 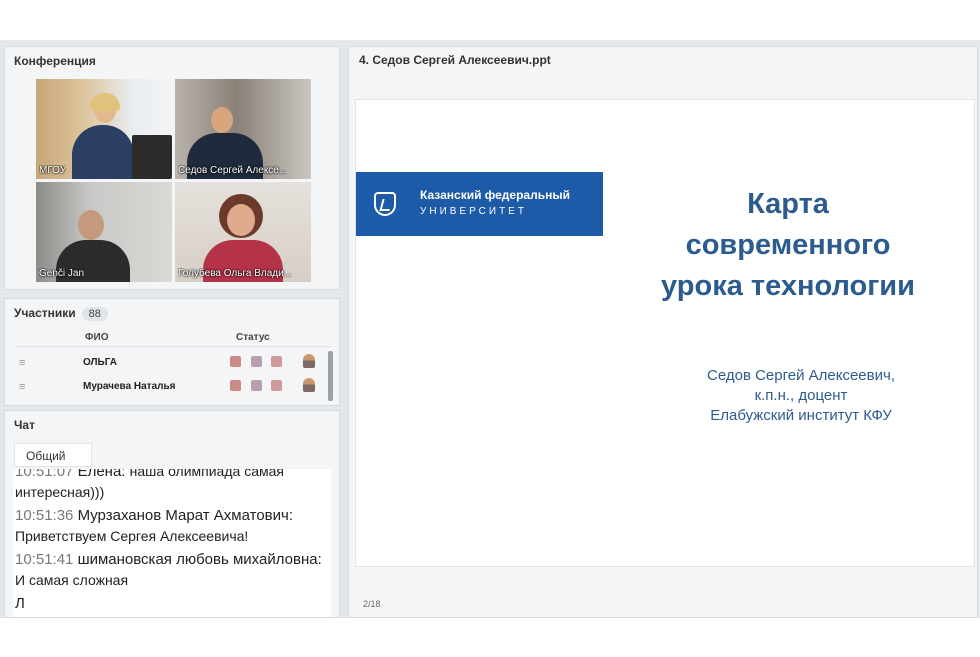 I want to click on participant-row: ≡ ОЛЬГА, so click(x=173, y=363).